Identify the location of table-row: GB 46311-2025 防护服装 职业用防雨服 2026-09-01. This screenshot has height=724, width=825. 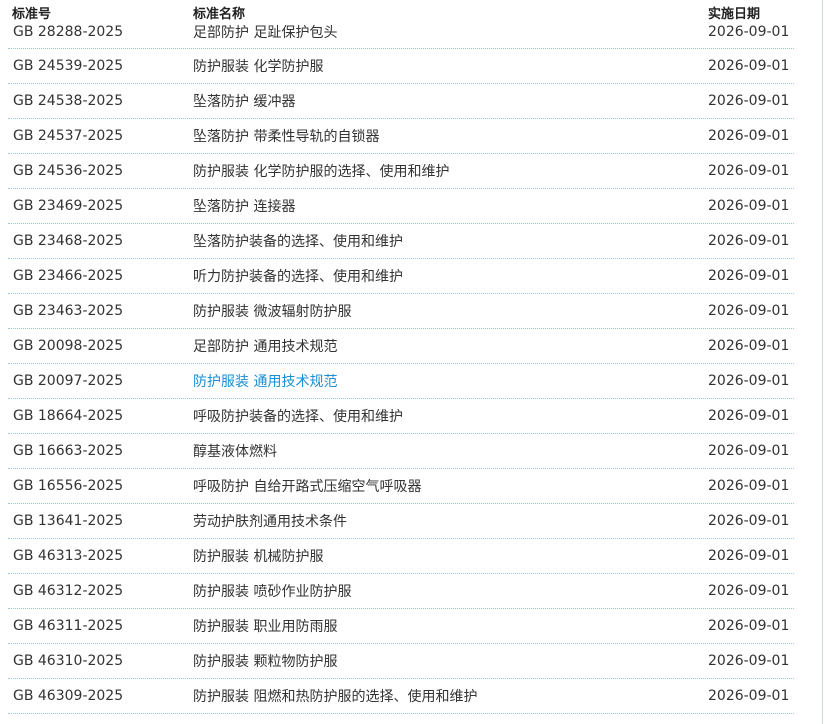
(401, 626).